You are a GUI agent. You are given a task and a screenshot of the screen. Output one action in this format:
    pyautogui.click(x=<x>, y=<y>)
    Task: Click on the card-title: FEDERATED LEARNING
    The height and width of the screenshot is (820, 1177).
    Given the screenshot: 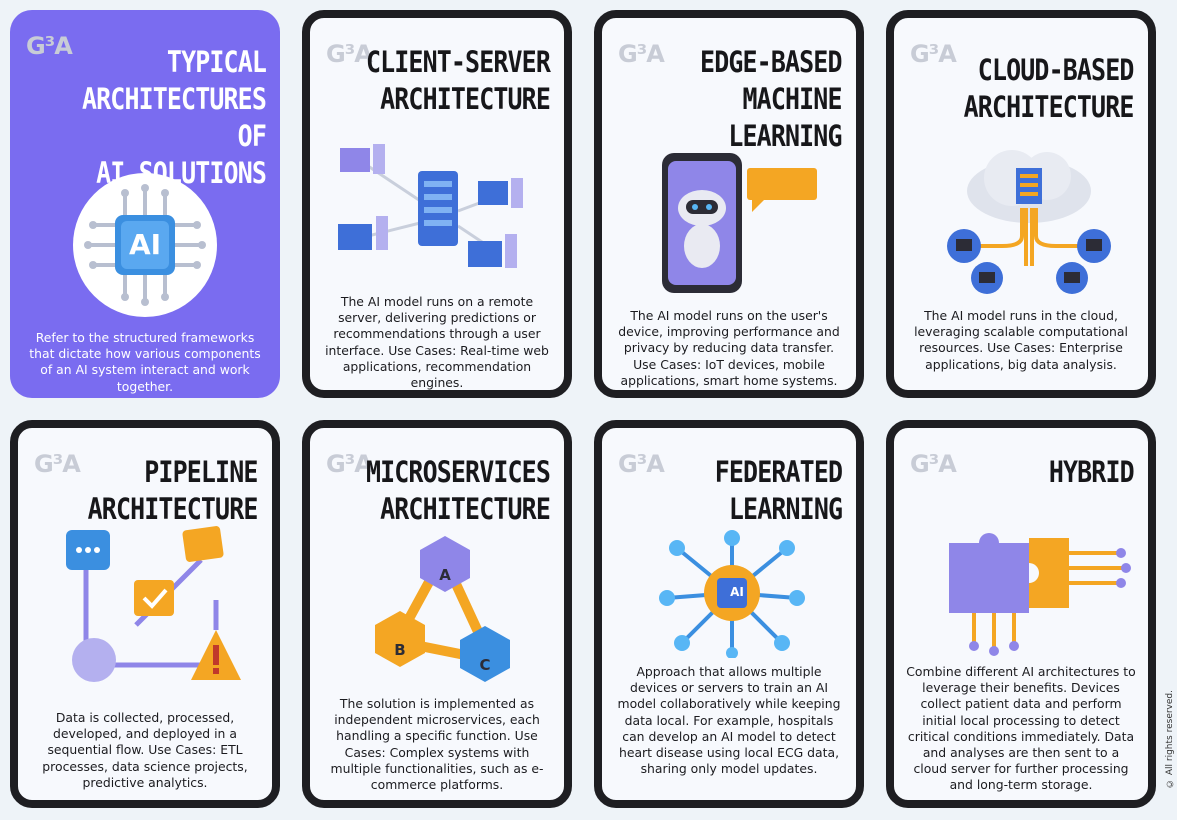 What is the action you would take?
    pyautogui.click(x=778, y=490)
    